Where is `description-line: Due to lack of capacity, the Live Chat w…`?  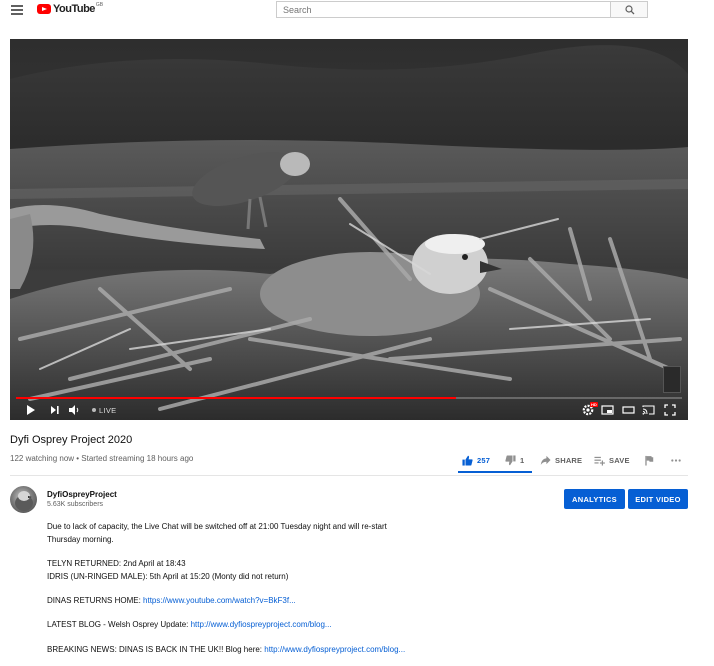 description-line: Due to lack of capacity, the Live Chat w… is located at coordinates (217, 526).